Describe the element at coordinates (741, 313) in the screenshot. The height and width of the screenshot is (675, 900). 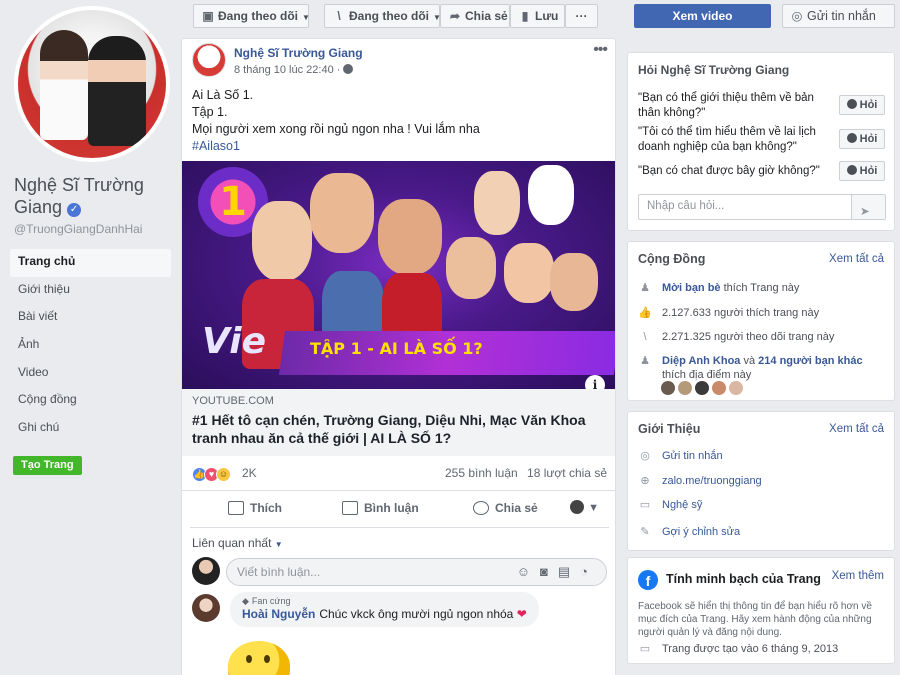
I see `likes-count: 2.127.633 người thích trang này` at that location.